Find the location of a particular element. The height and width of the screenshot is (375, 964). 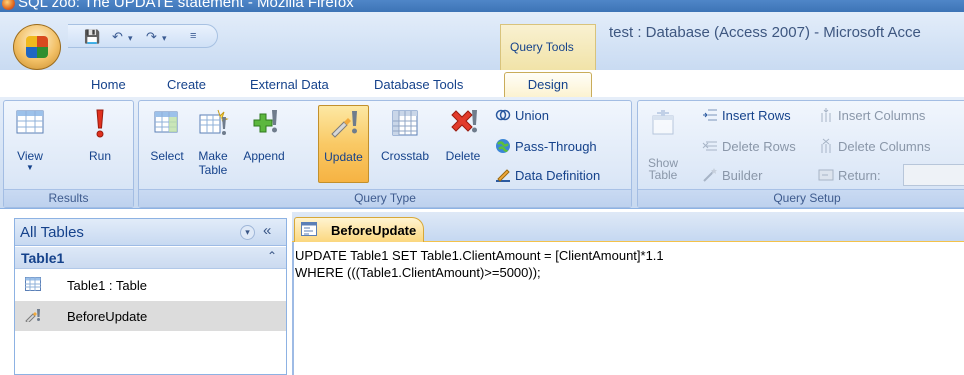

firefox-icon is located at coordinates (8, 5).